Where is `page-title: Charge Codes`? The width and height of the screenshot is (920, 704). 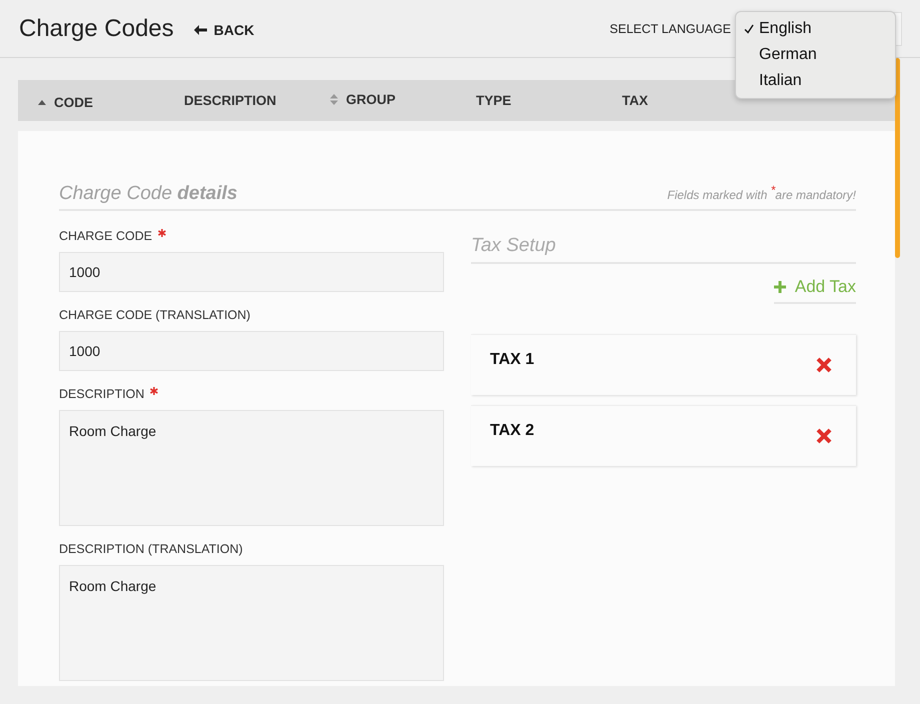
page-title: Charge Codes is located at coordinates (96, 28).